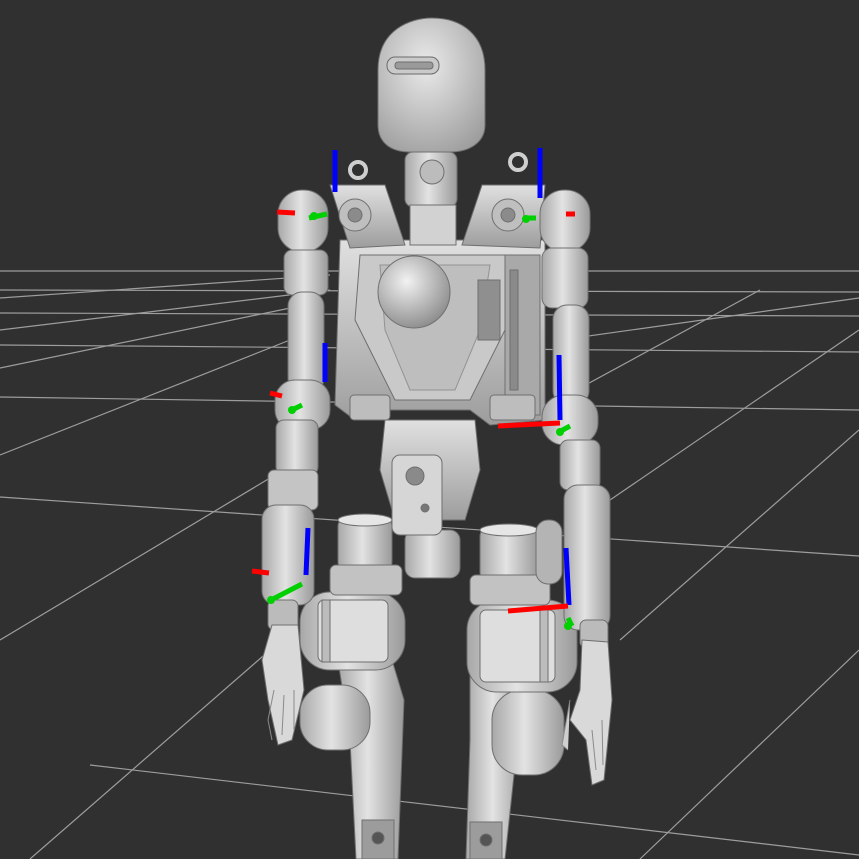  Describe the element at coordinates (366, 554) in the screenshot. I see `left-hip-motor` at that location.